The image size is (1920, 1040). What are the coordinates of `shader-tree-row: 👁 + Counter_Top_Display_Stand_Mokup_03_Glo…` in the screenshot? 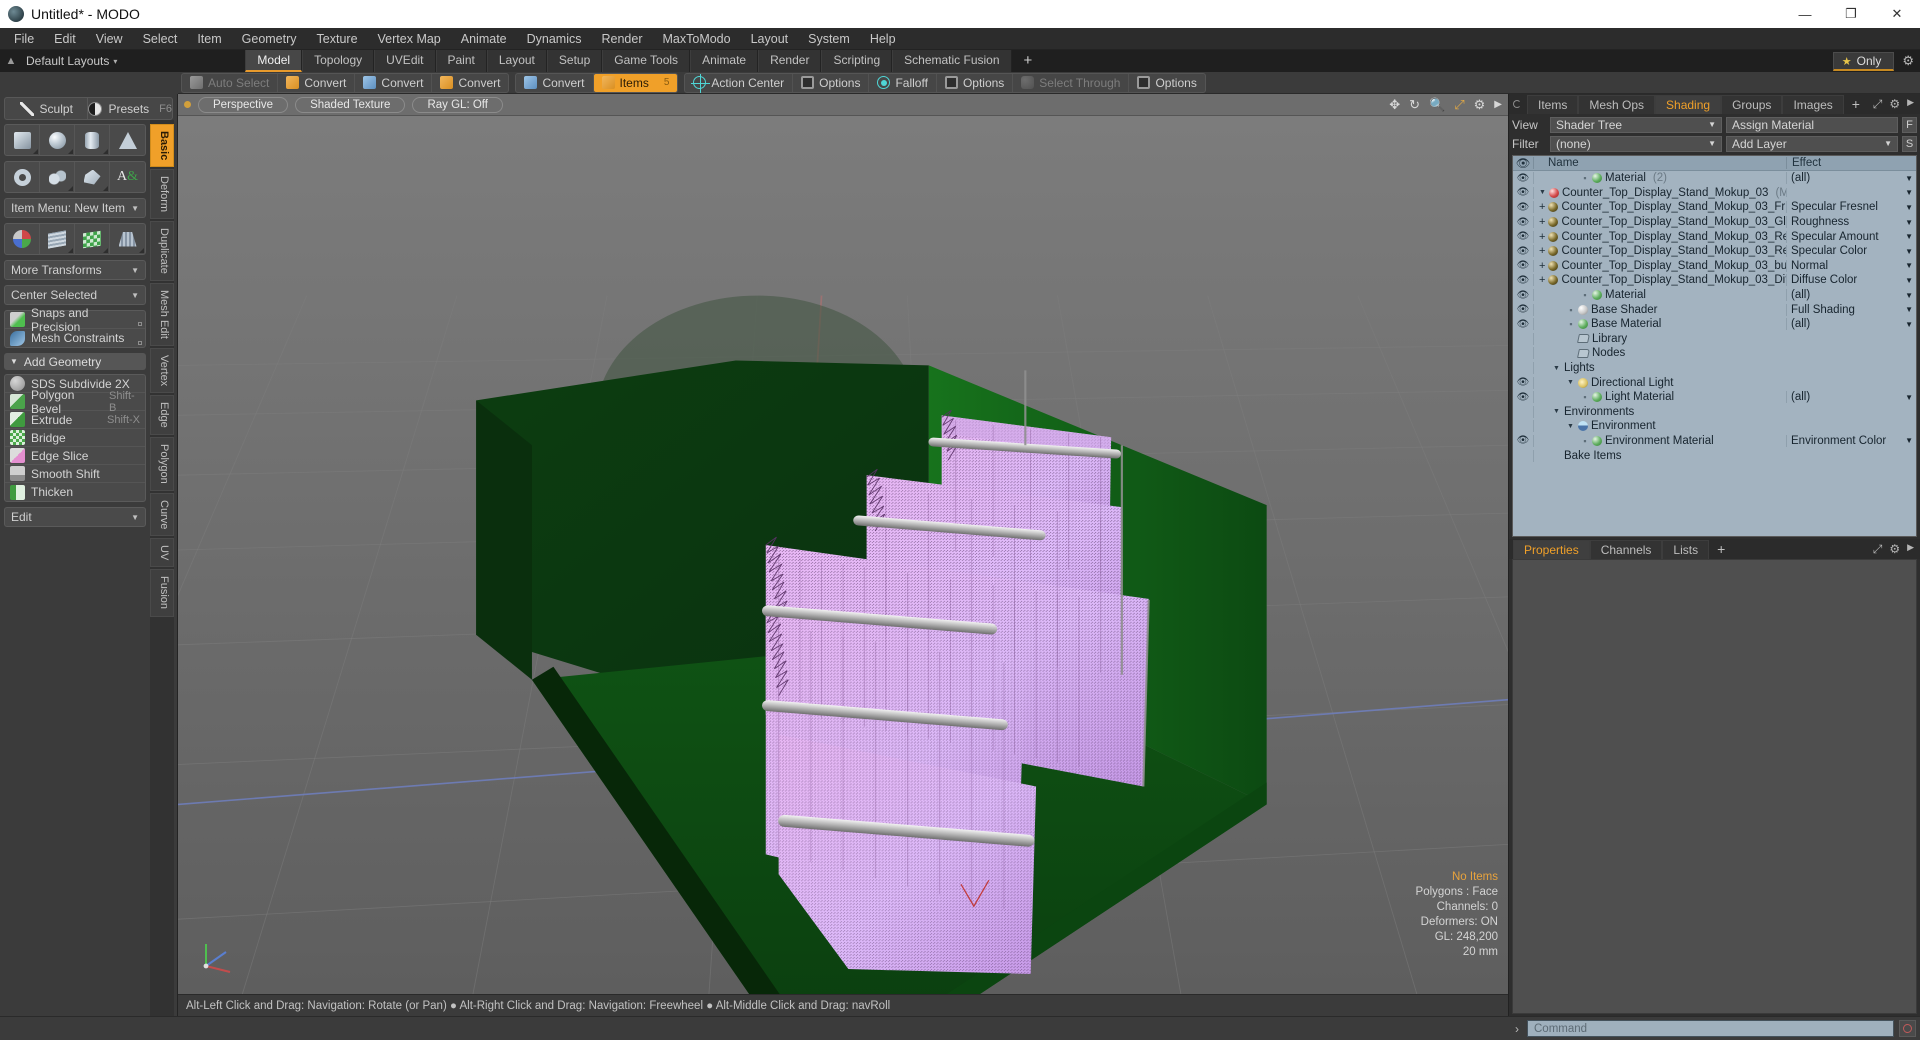 It's located at (1714, 222).